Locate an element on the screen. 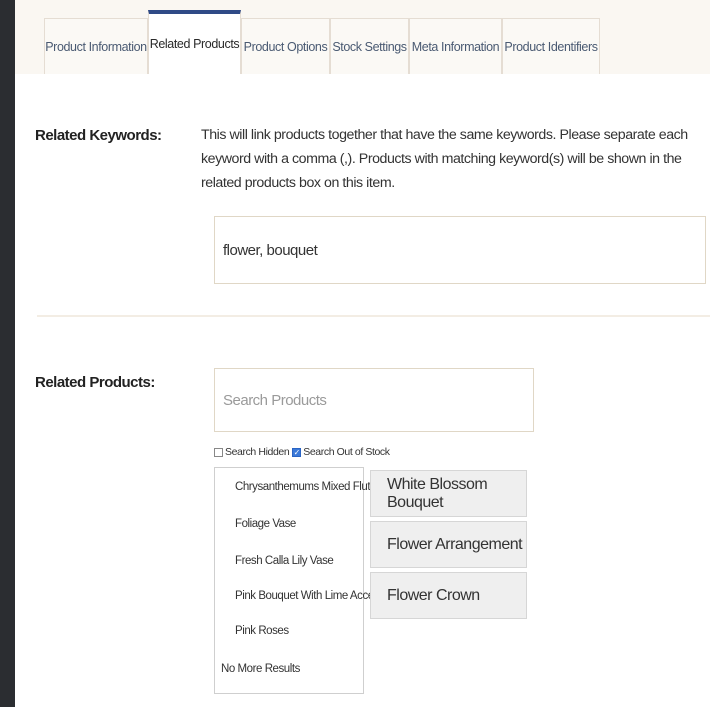 The image size is (710, 707). search-out-of-stock-checkbox: ✓ is located at coordinates (297, 452).